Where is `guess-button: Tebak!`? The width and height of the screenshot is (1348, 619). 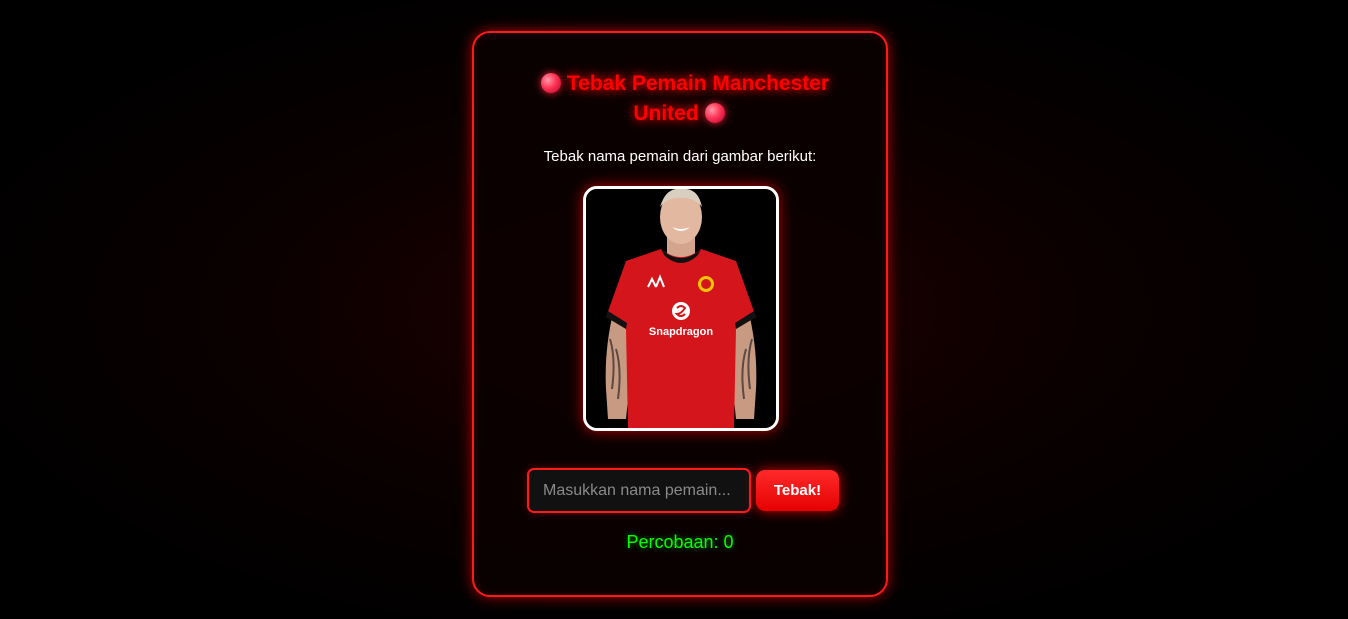
guess-button: Tebak! is located at coordinates (797, 490).